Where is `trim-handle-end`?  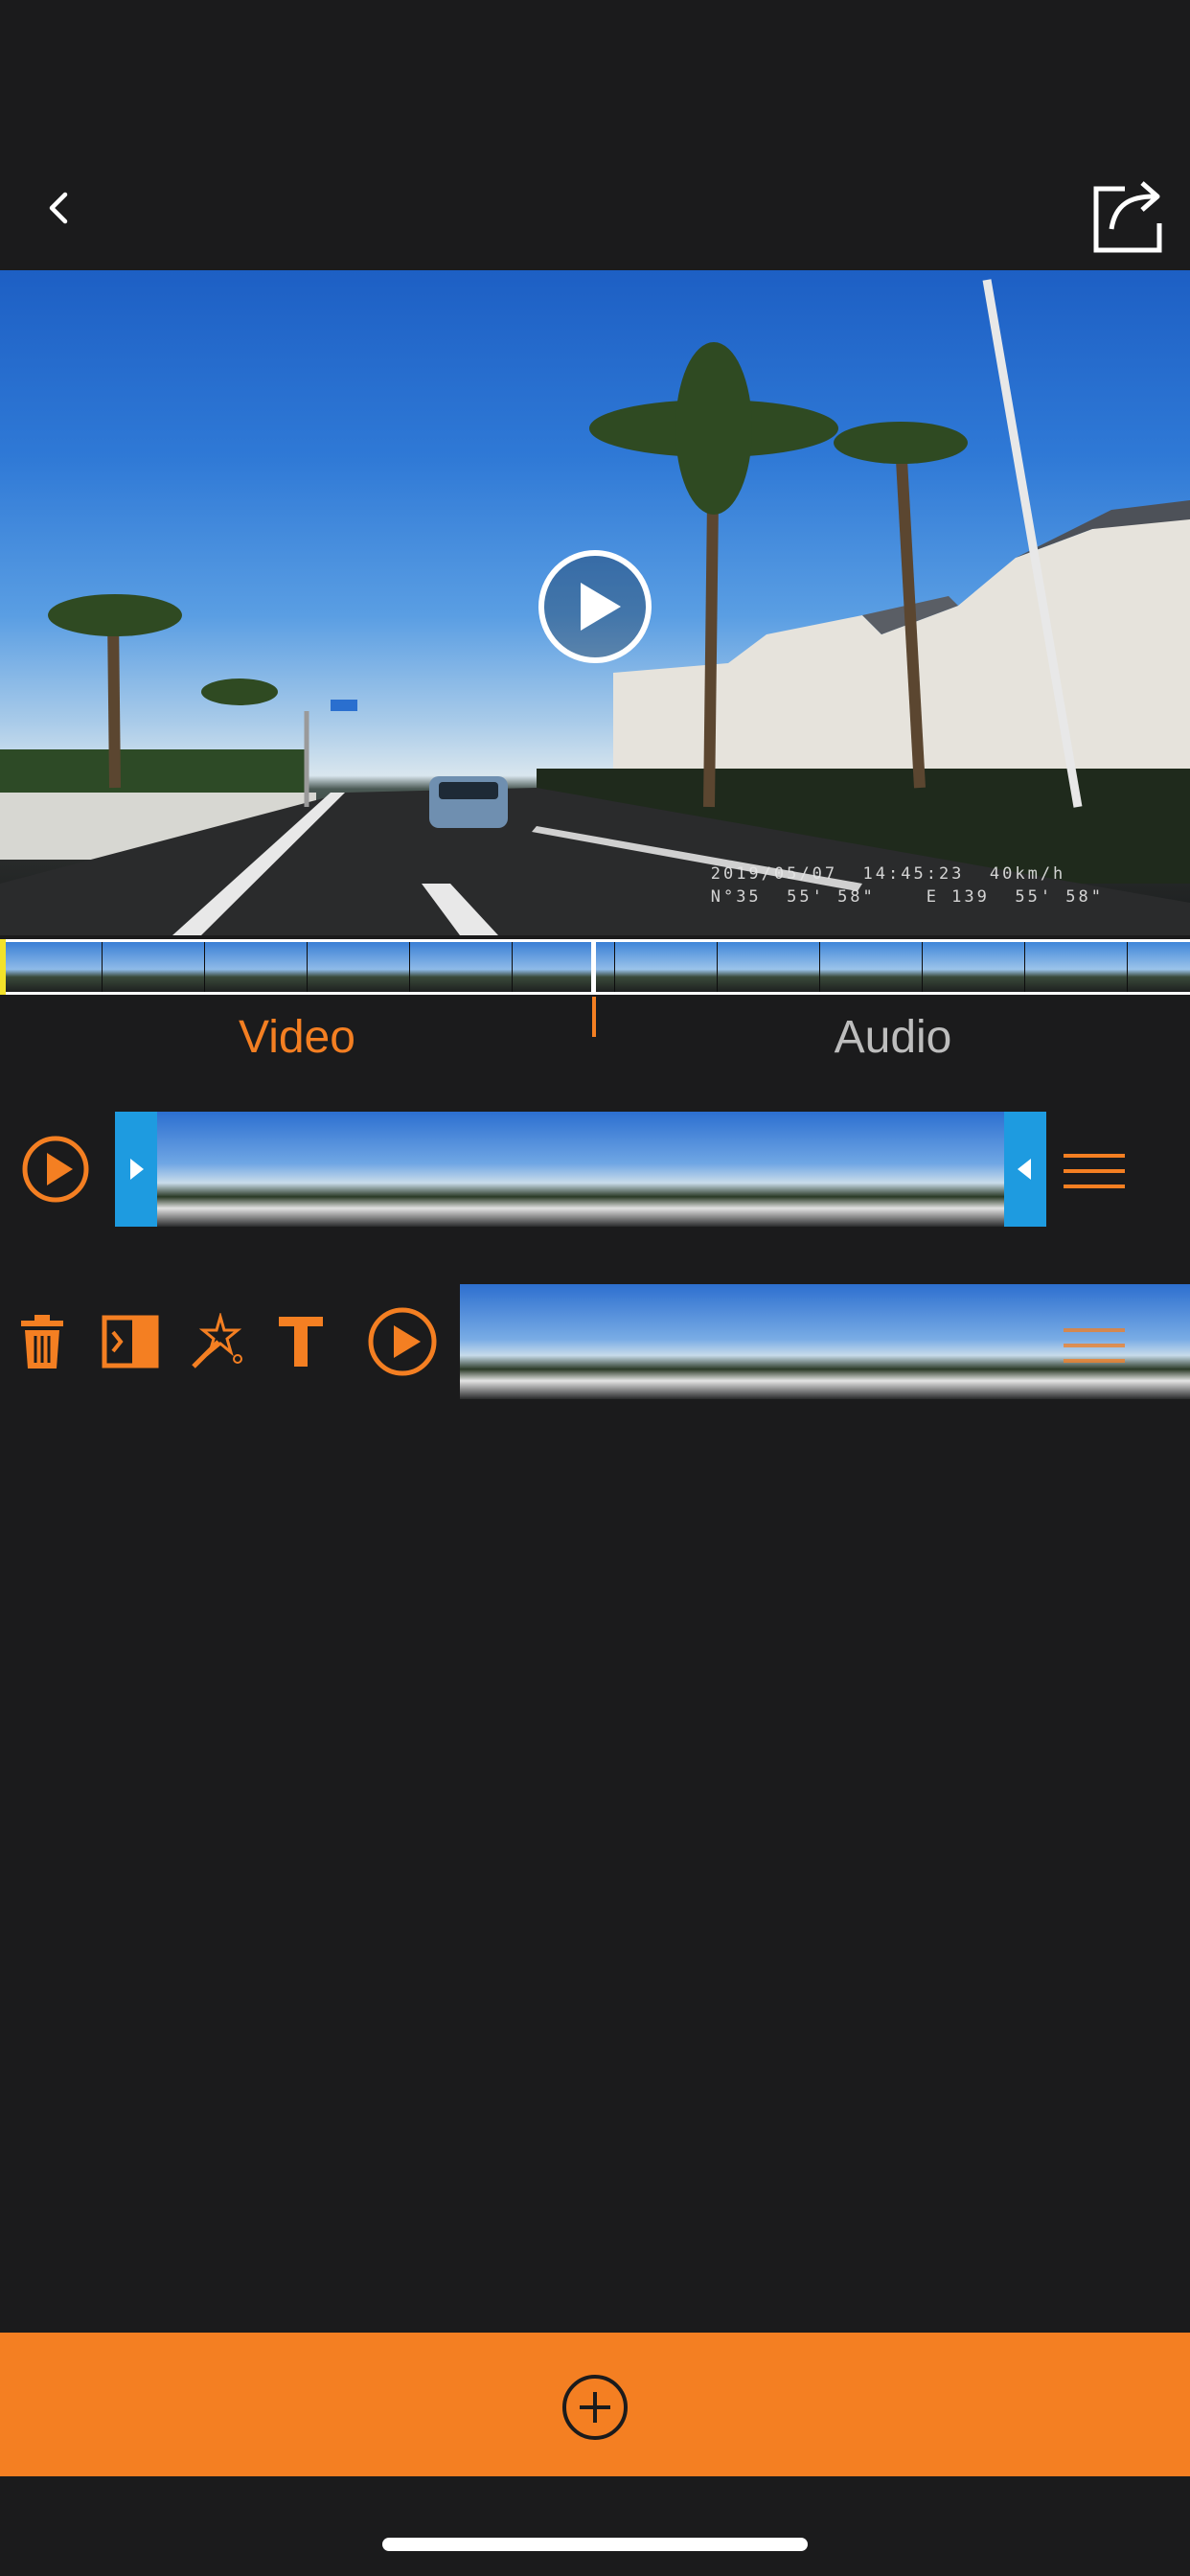
trim-handle-end is located at coordinates (1025, 1169).